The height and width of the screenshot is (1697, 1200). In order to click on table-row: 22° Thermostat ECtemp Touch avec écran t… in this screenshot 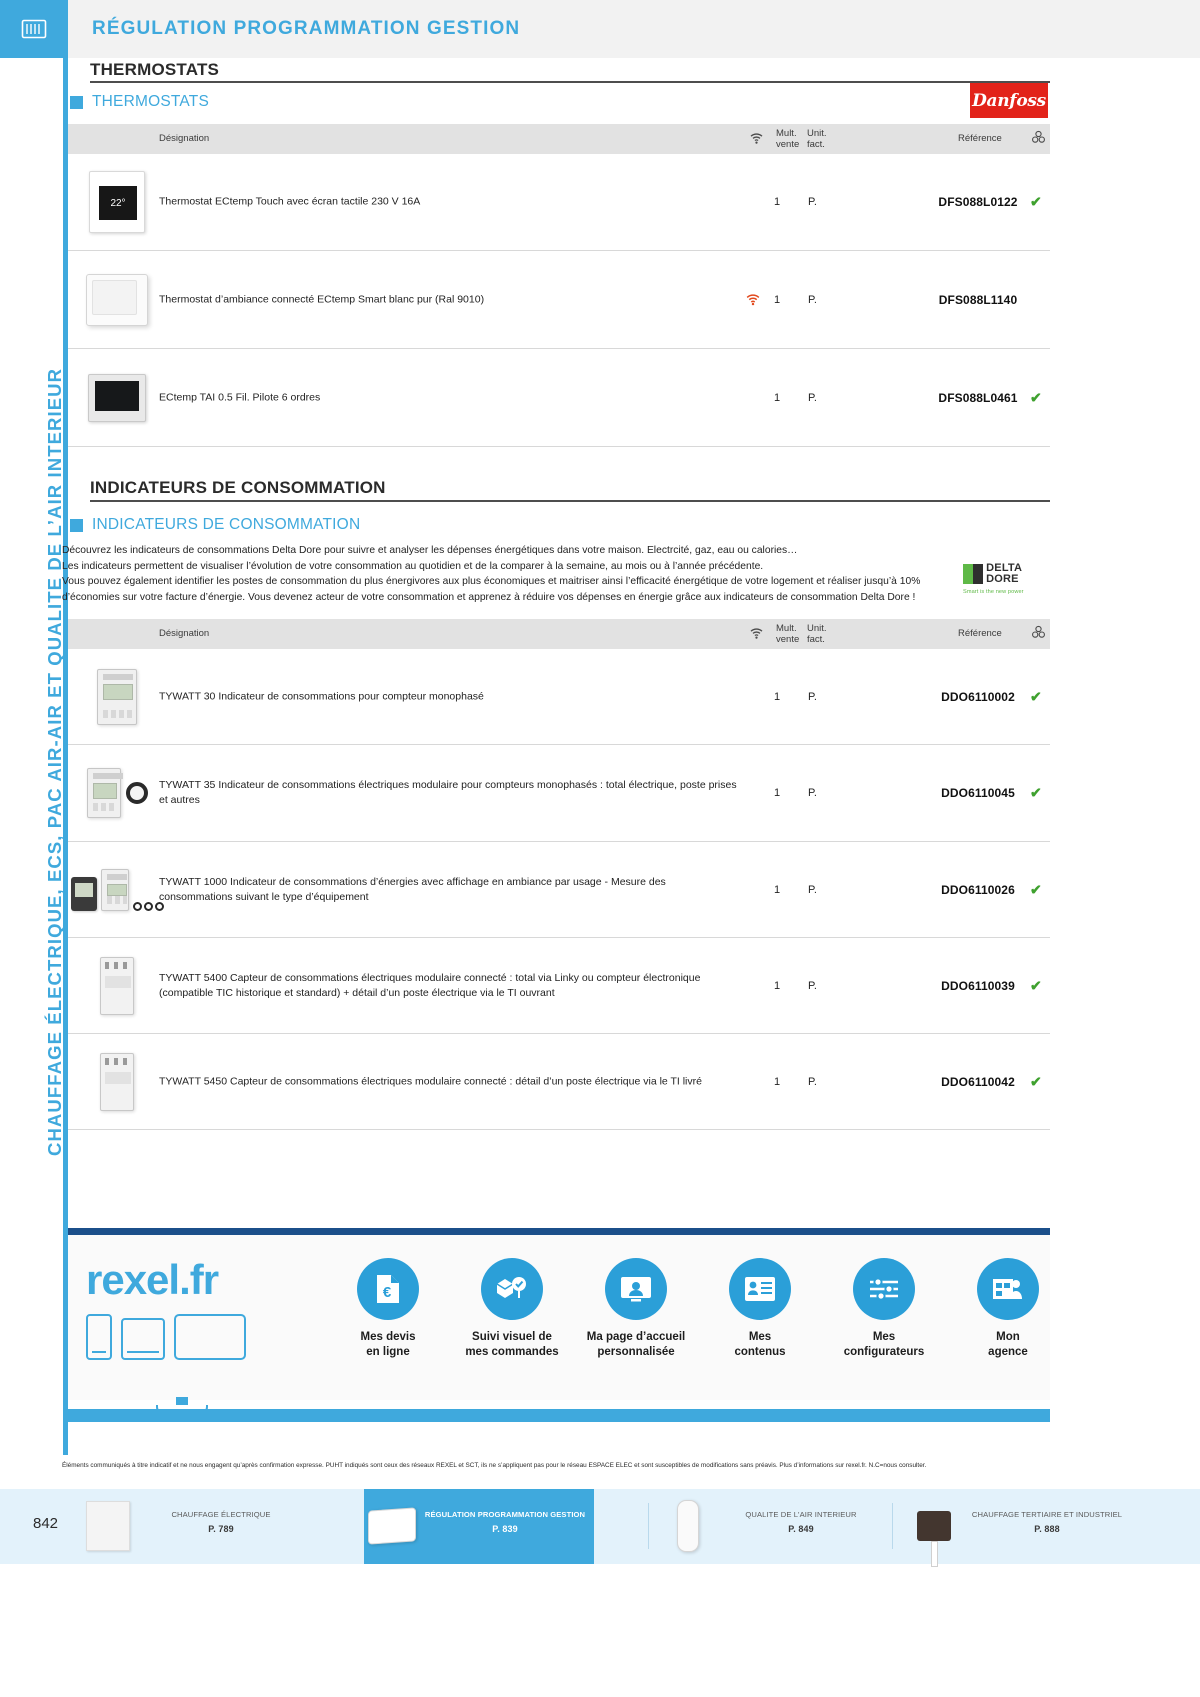, I will do `click(559, 202)`.